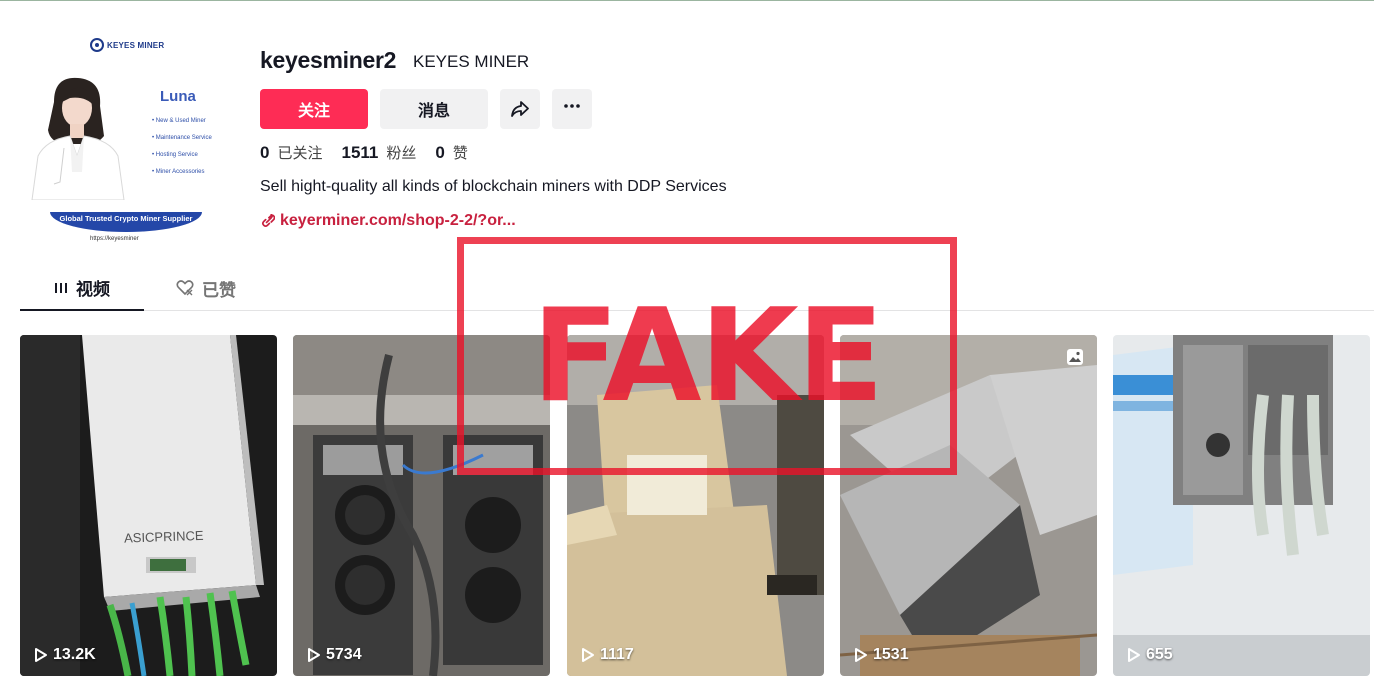  What do you see at coordinates (182, 138) in the screenshot?
I see `service-item: • Maintenance Service` at bounding box center [182, 138].